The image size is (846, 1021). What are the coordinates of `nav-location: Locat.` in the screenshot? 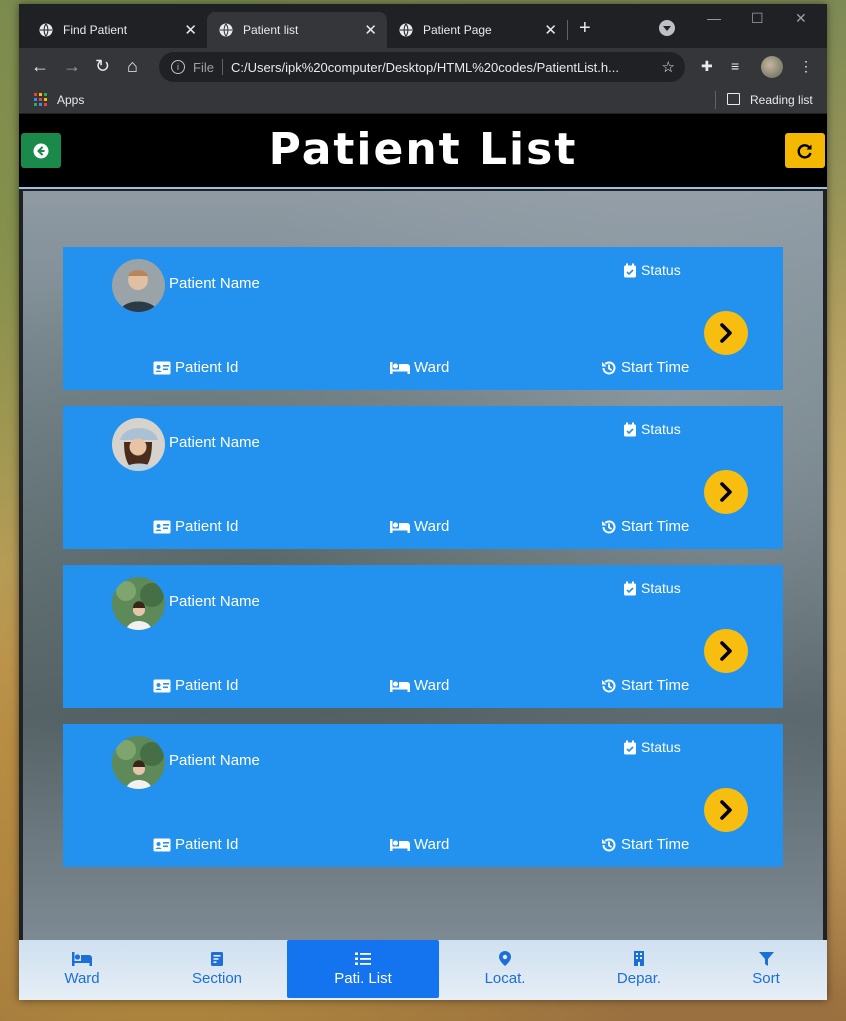 It's located at (505, 969).